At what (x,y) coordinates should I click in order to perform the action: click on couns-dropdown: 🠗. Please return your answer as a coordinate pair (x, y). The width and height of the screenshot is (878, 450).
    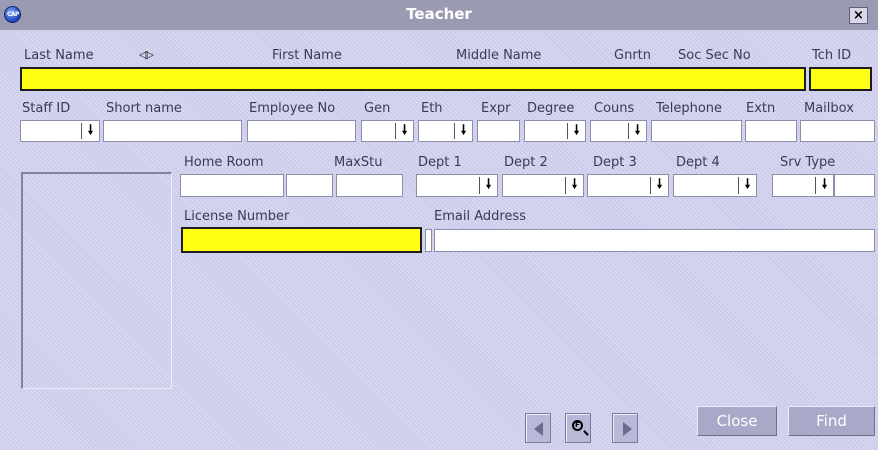
    Looking at the image, I should click on (618, 131).